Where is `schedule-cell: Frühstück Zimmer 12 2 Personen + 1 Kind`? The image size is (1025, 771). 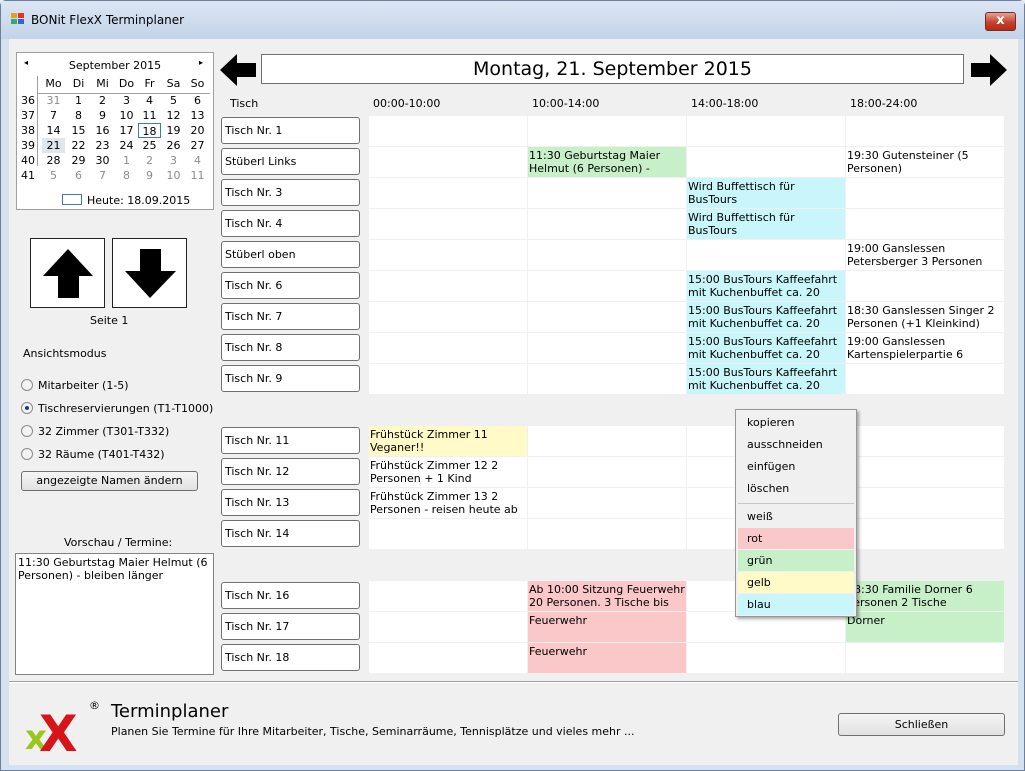 schedule-cell: Frühstück Zimmer 12 2 Personen + 1 Kind is located at coordinates (448, 472).